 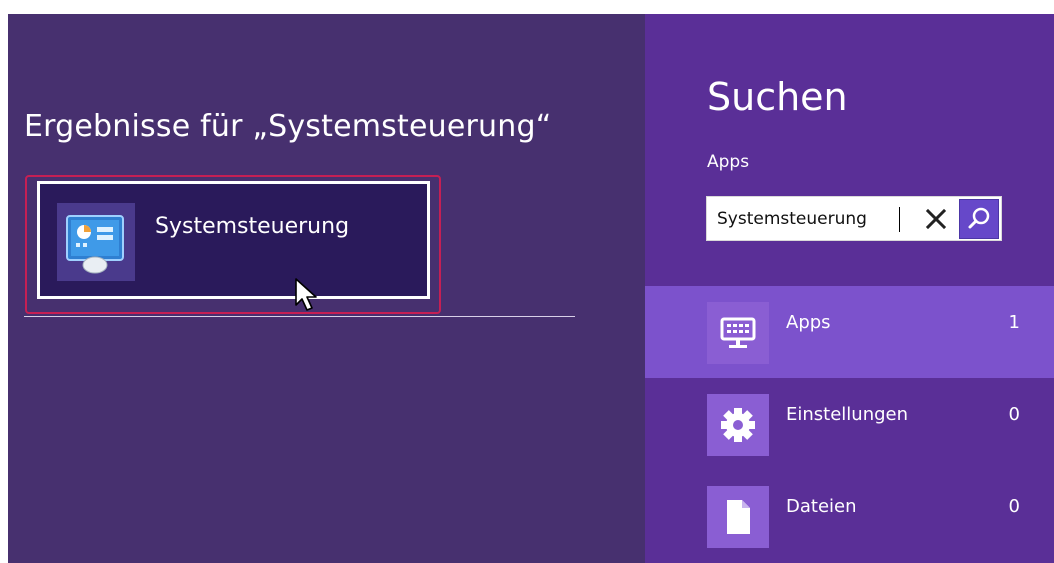 I want to click on file-icon, so click(x=738, y=517).